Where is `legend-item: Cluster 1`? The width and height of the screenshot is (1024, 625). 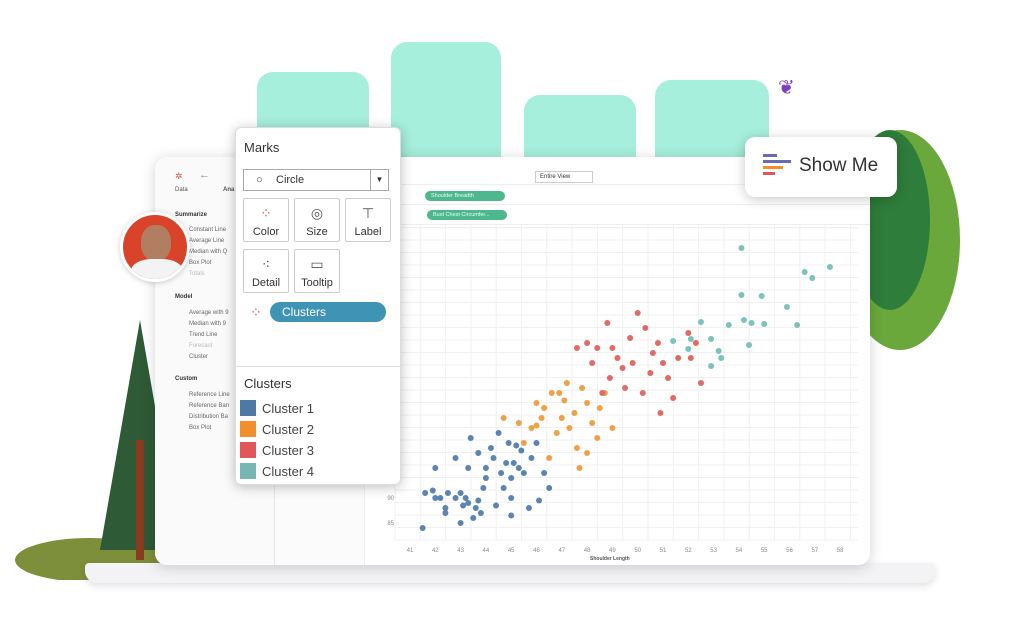
legend-item: Cluster 1 is located at coordinates (277, 410).